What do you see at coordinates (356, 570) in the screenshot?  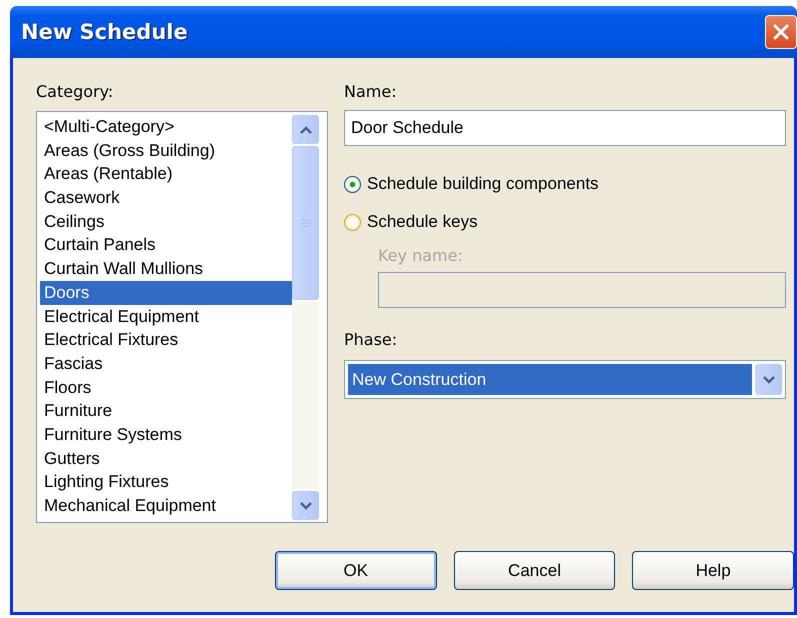 I see `dialog-button: OK` at bounding box center [356, 570].